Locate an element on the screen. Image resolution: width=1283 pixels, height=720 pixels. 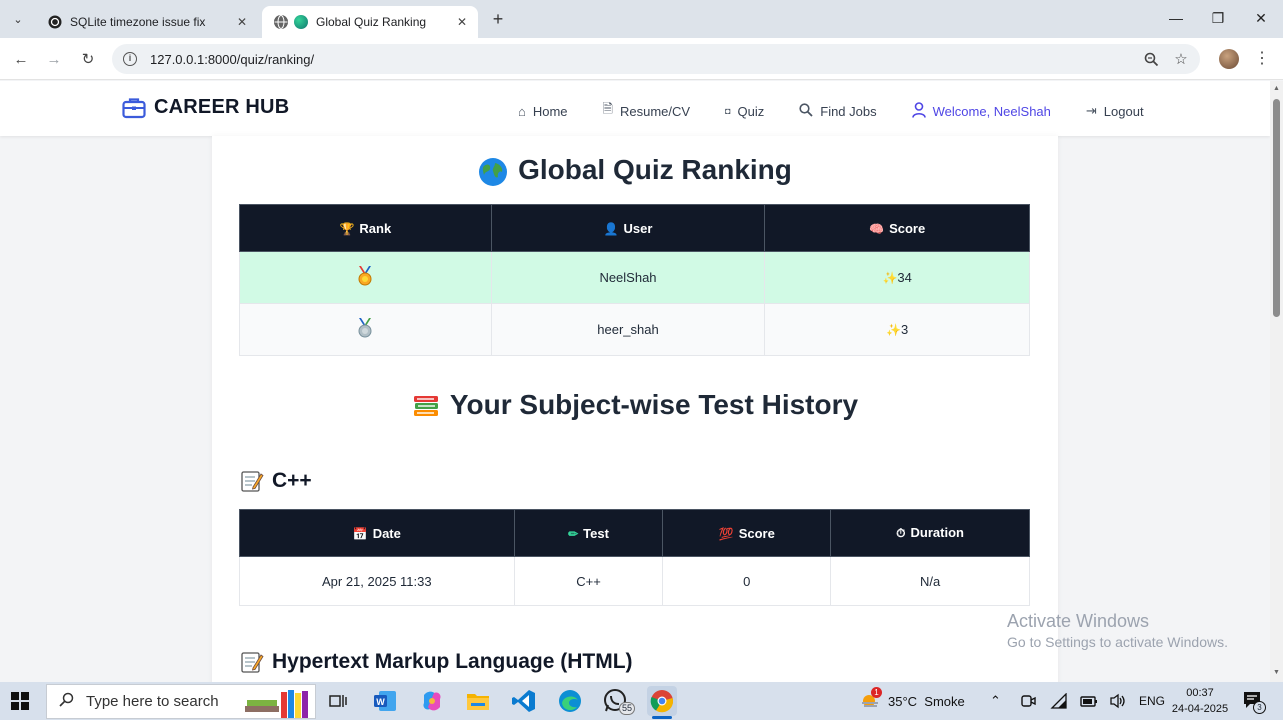
tab-ranking: Global Quiz Ranking ✕ is located at coordinates (370, 22).